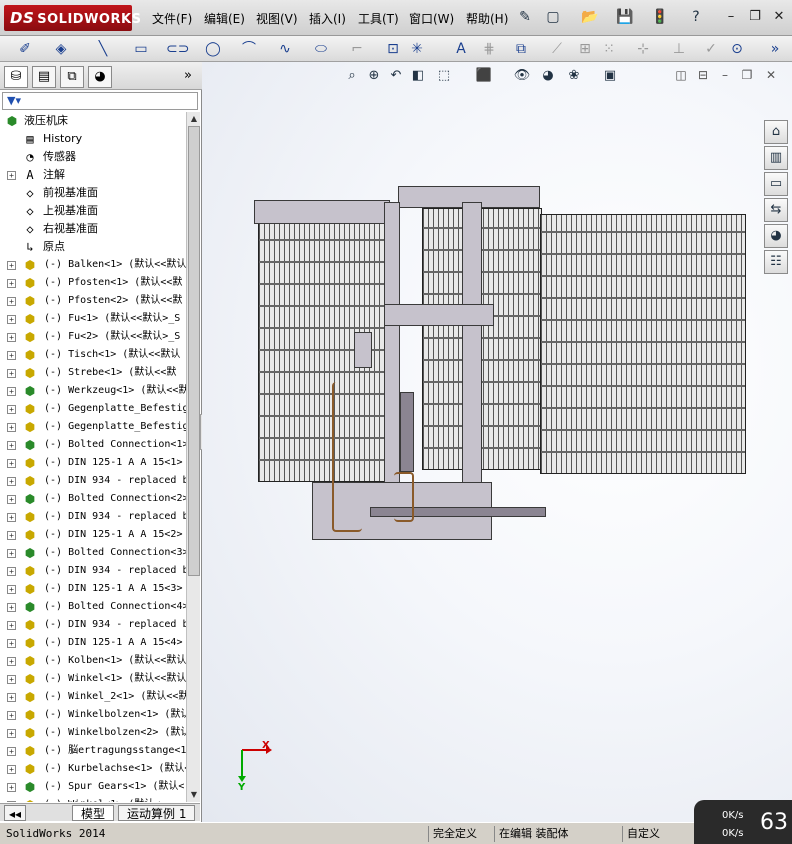 This screenshot has width=792, height=844. Describe the element at coordinates (776, 158) in the screenshot. I see `design-library-icon: ▥` at that location.